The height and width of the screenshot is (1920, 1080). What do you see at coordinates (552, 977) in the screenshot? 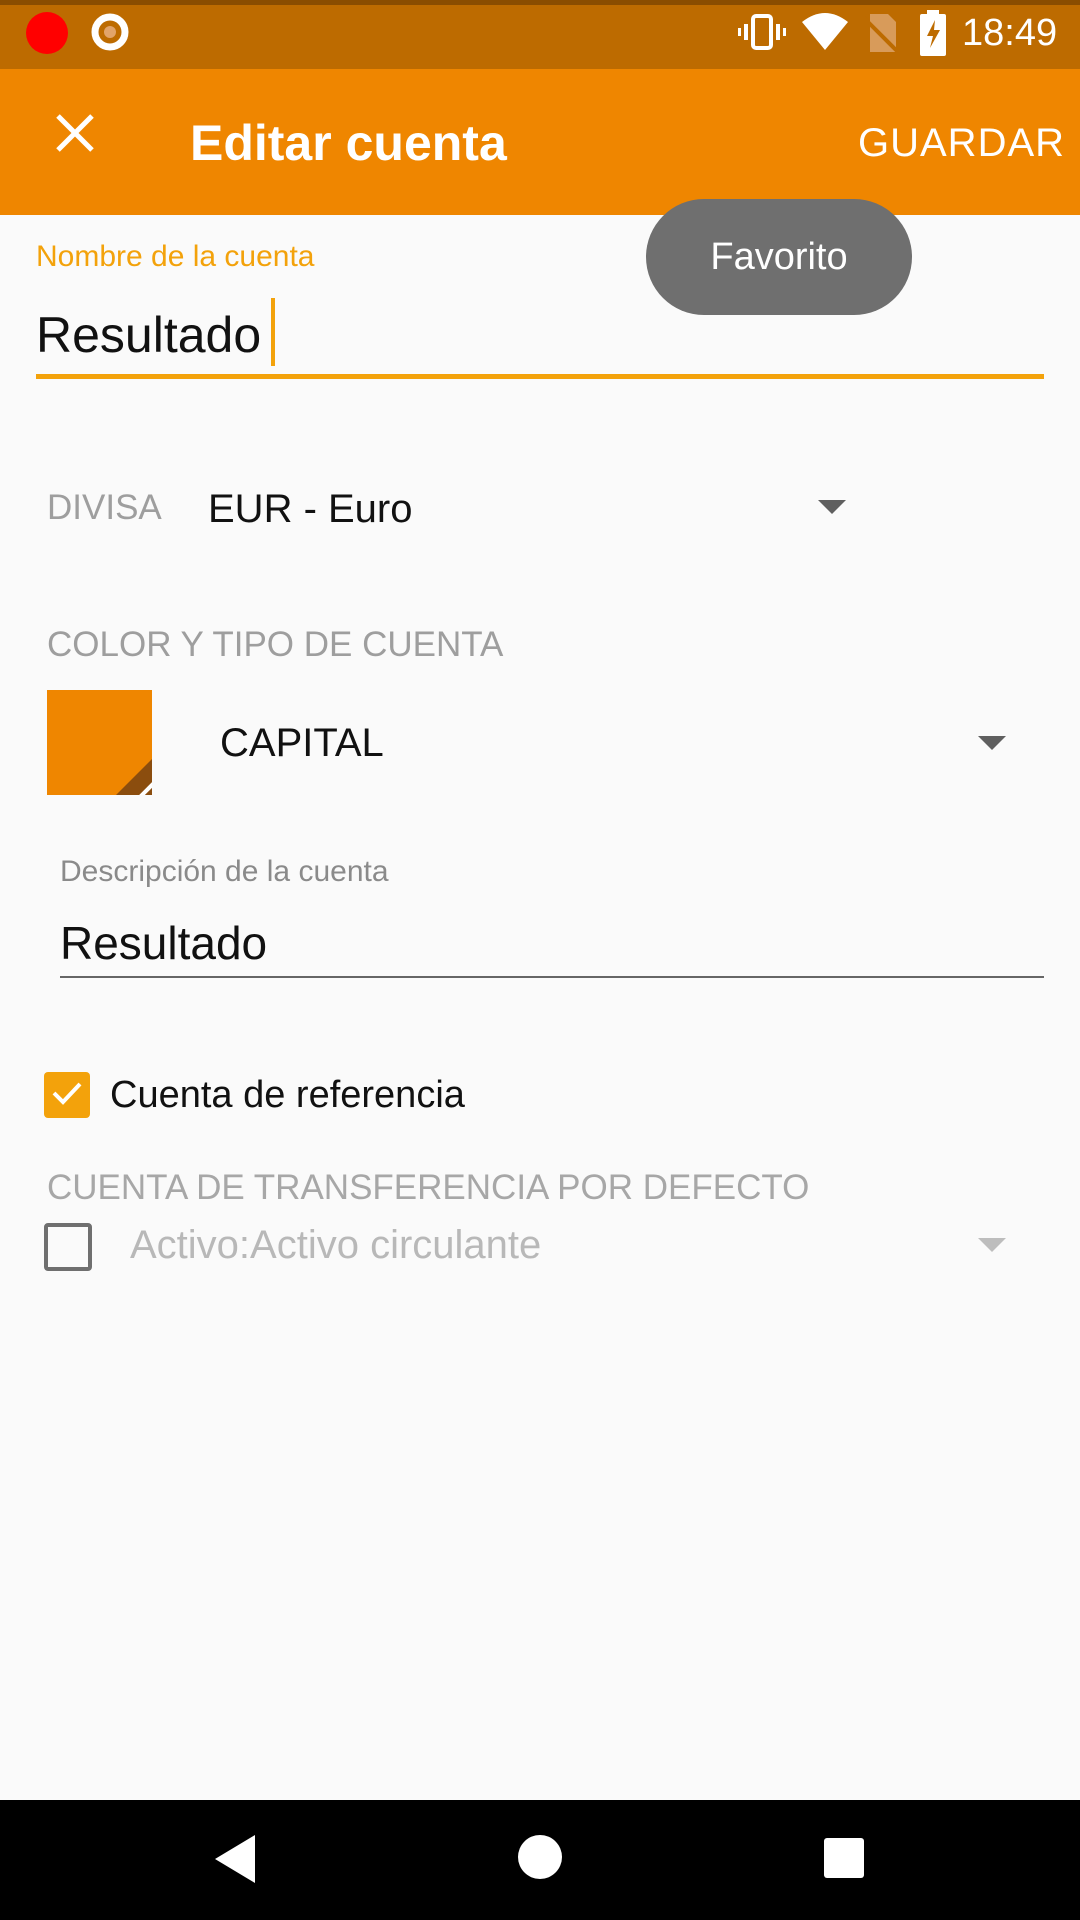
I see `description-underline` at bounding box center [552, 977].